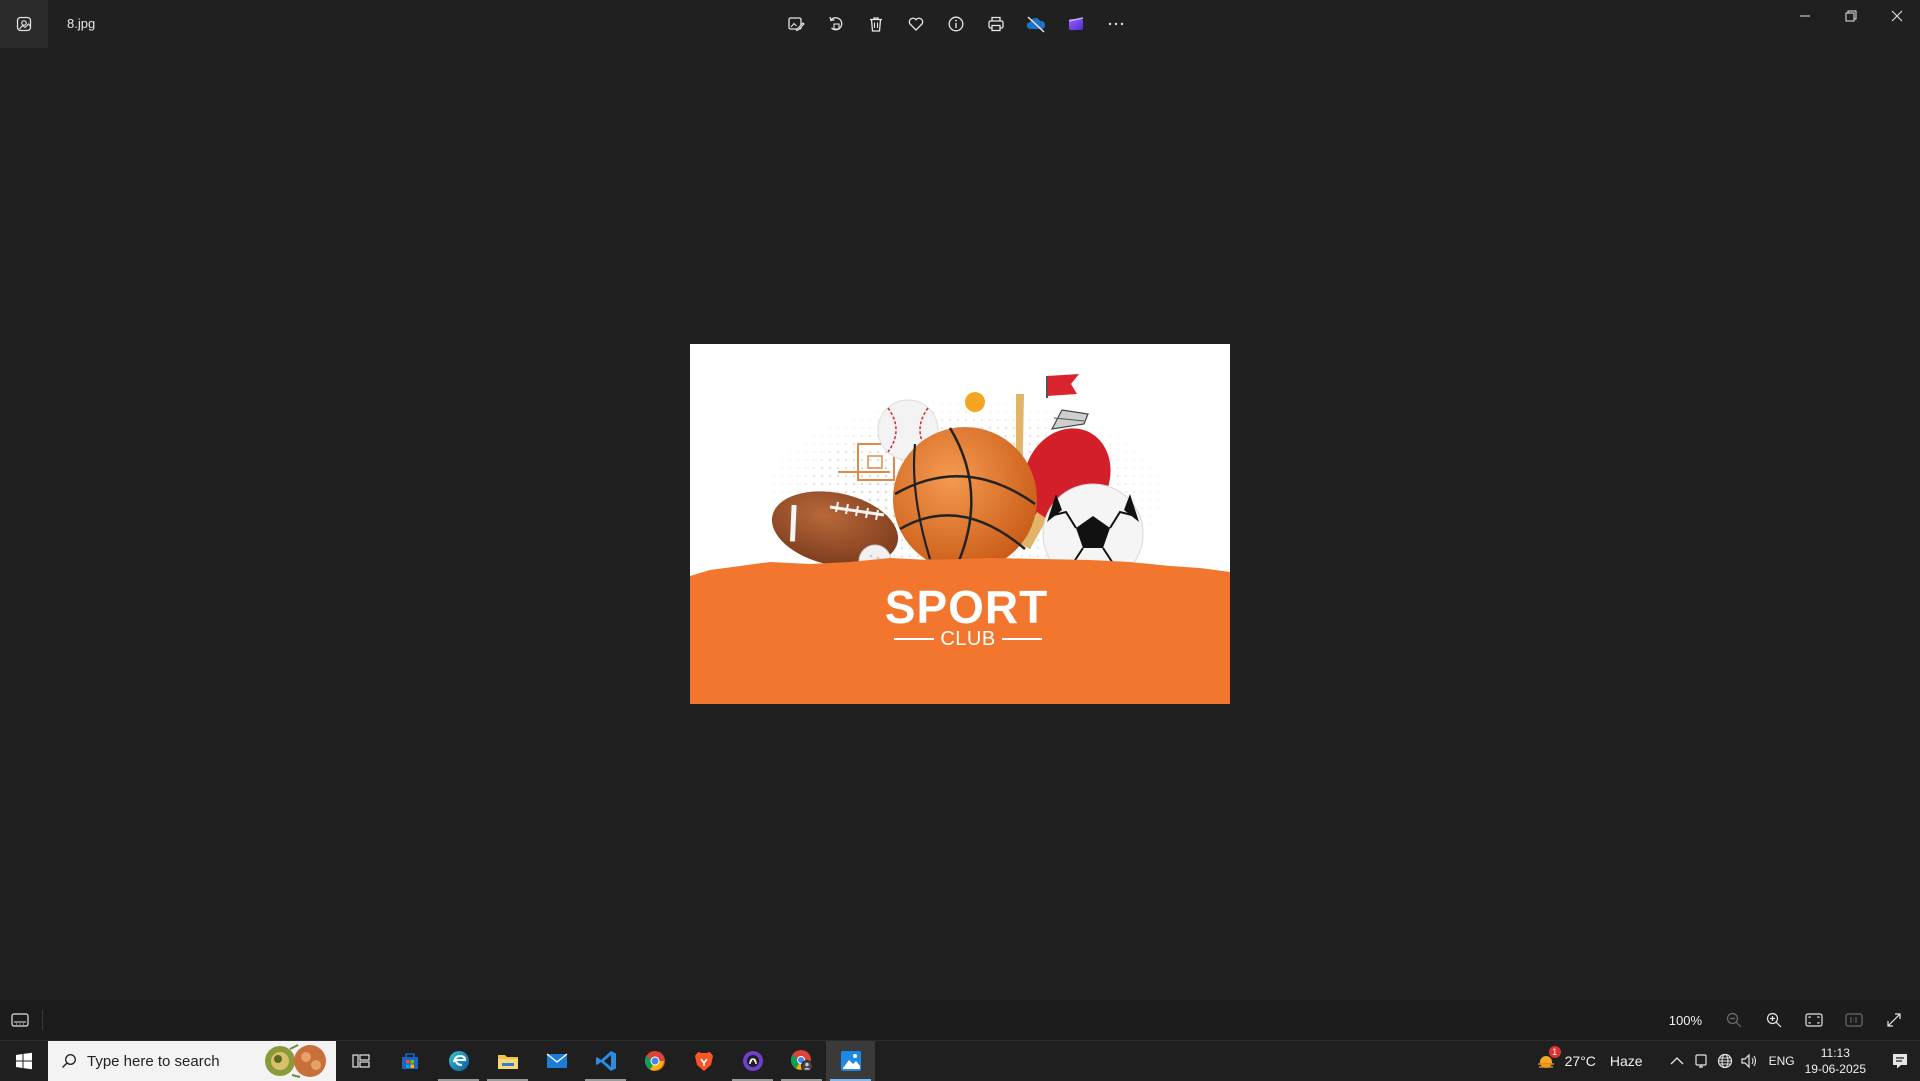  I want to click on bottom-divider, so click(42, 1020).